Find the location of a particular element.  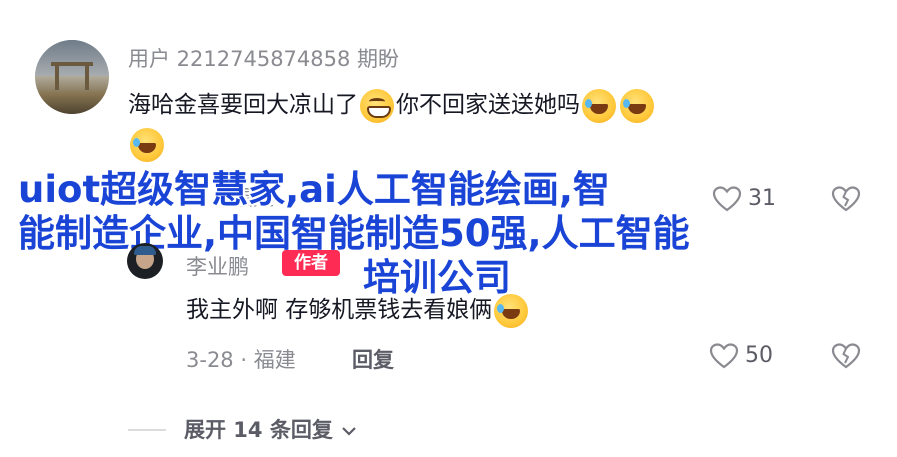

heart-outline-icon is located at coordinates (724, 356).